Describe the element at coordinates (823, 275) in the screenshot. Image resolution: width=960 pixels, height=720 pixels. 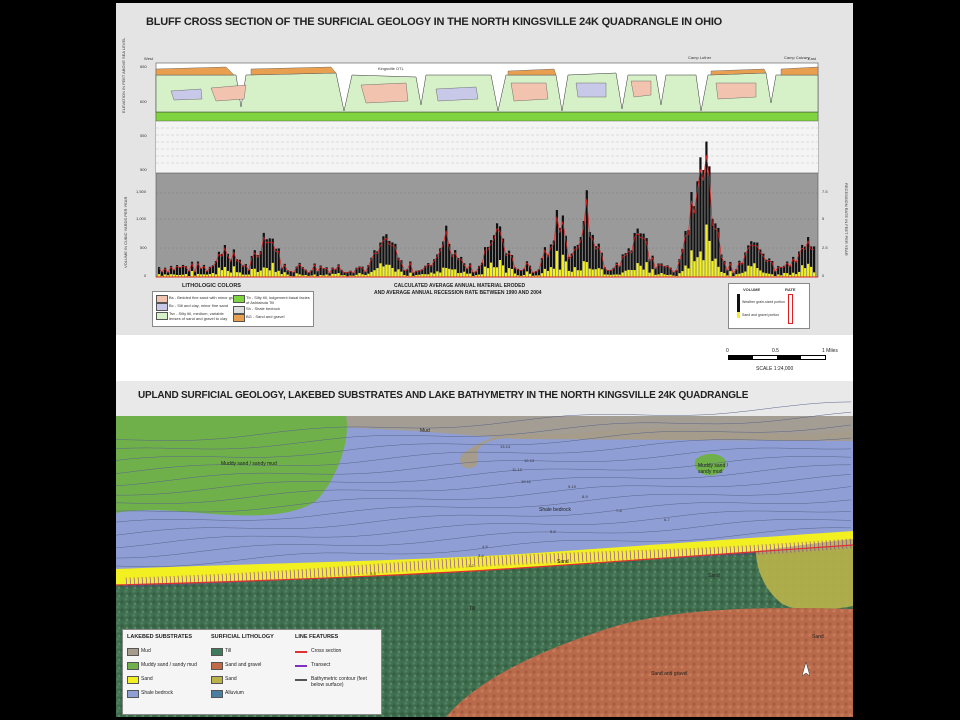
I see `rate-tick: 0` at that location.